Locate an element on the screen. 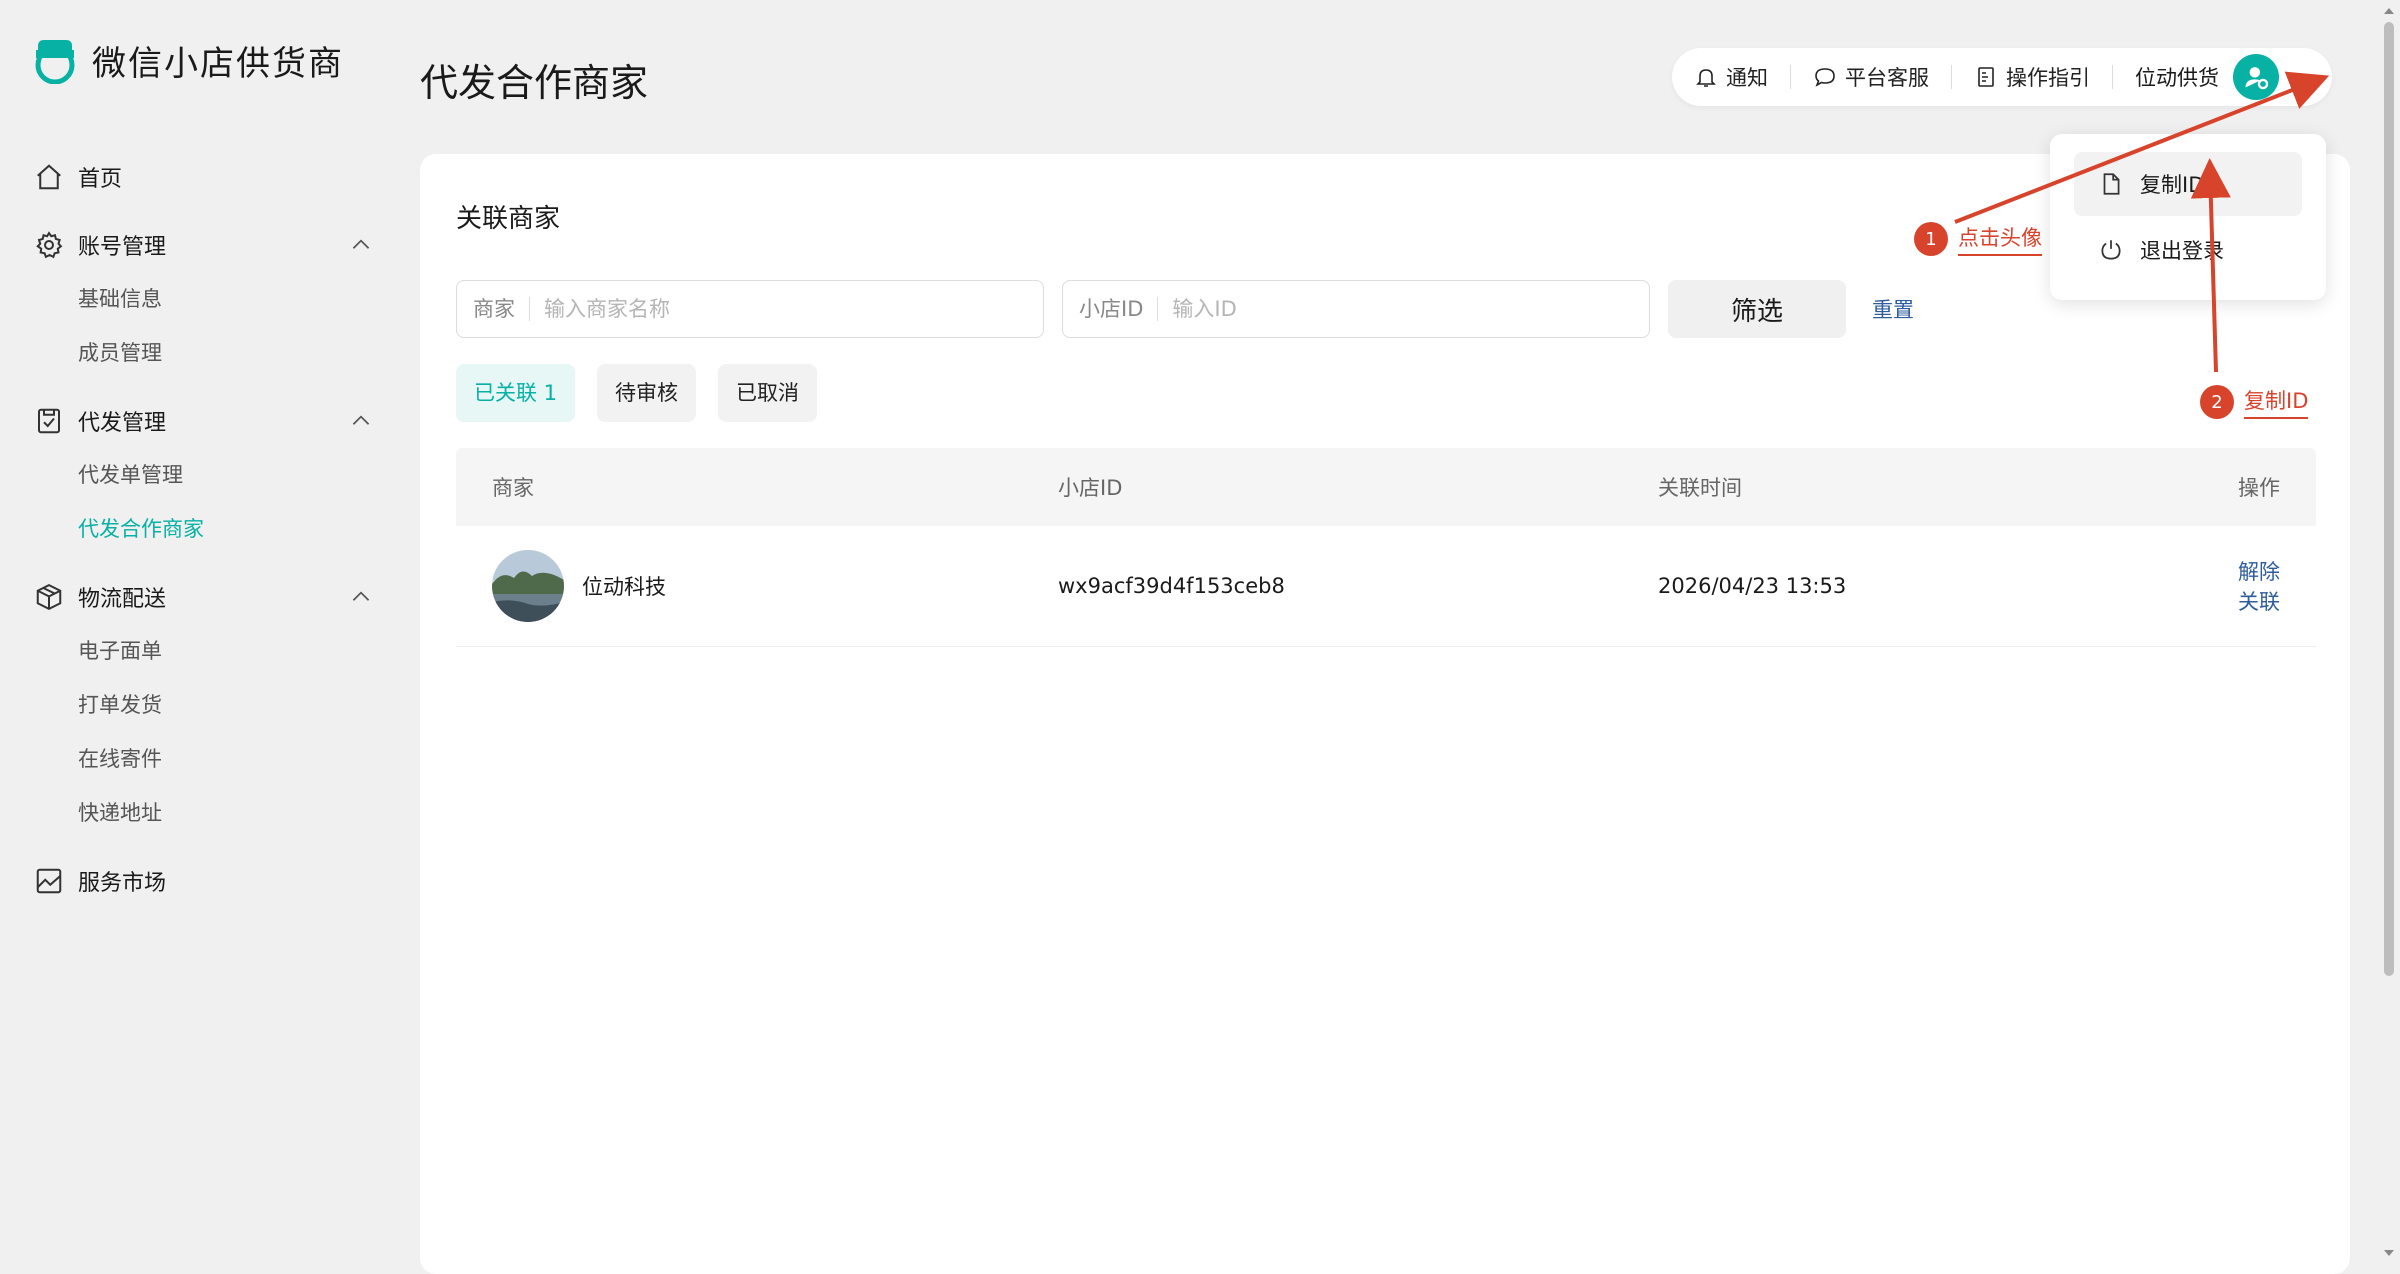 The image size is (2400, 1274). market-chart-icon is located at coordinates (49, 881).